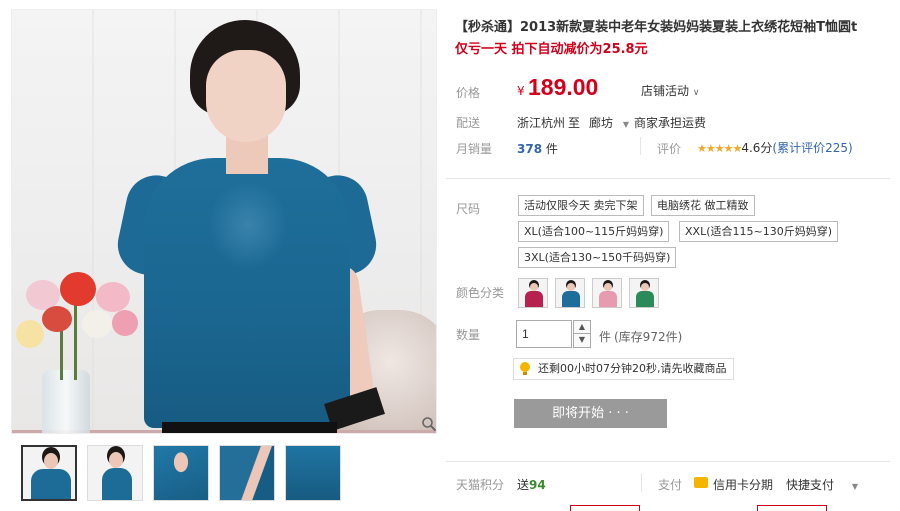 This screenshot has width=900, height=511. I want to click on cart-button-edge, so click(792, 508).